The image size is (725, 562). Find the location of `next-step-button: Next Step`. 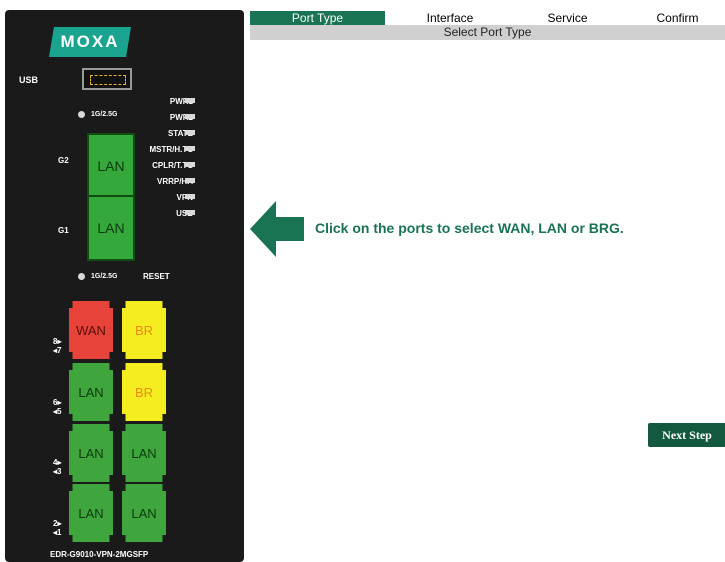

next-step-button: Next Step is located at coordinates (686, 435).